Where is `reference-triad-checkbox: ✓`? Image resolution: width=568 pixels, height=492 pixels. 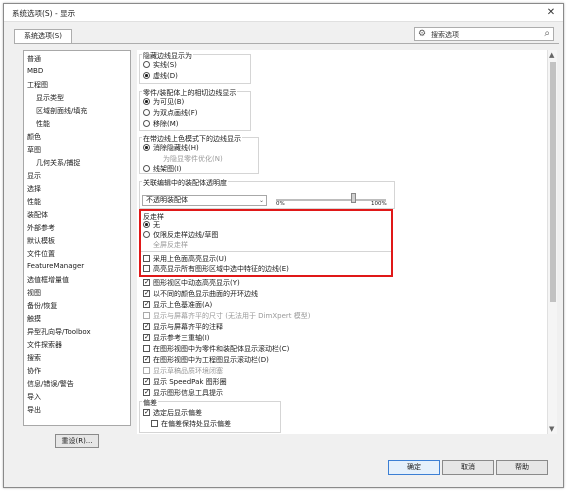 reference-triad-checkbox: ✓ is located at coordinates (146, 337).